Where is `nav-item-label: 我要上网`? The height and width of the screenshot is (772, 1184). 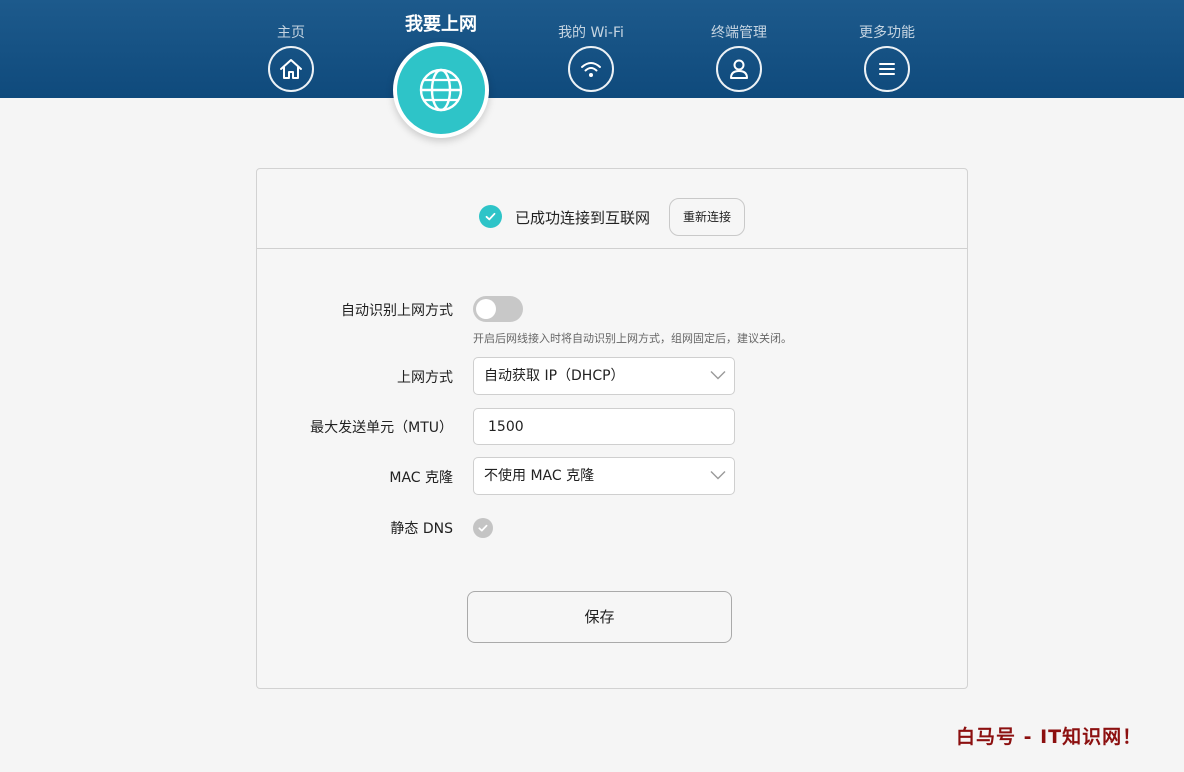 nav-item-label: 我要上网 is located at coordinates (441, 24).